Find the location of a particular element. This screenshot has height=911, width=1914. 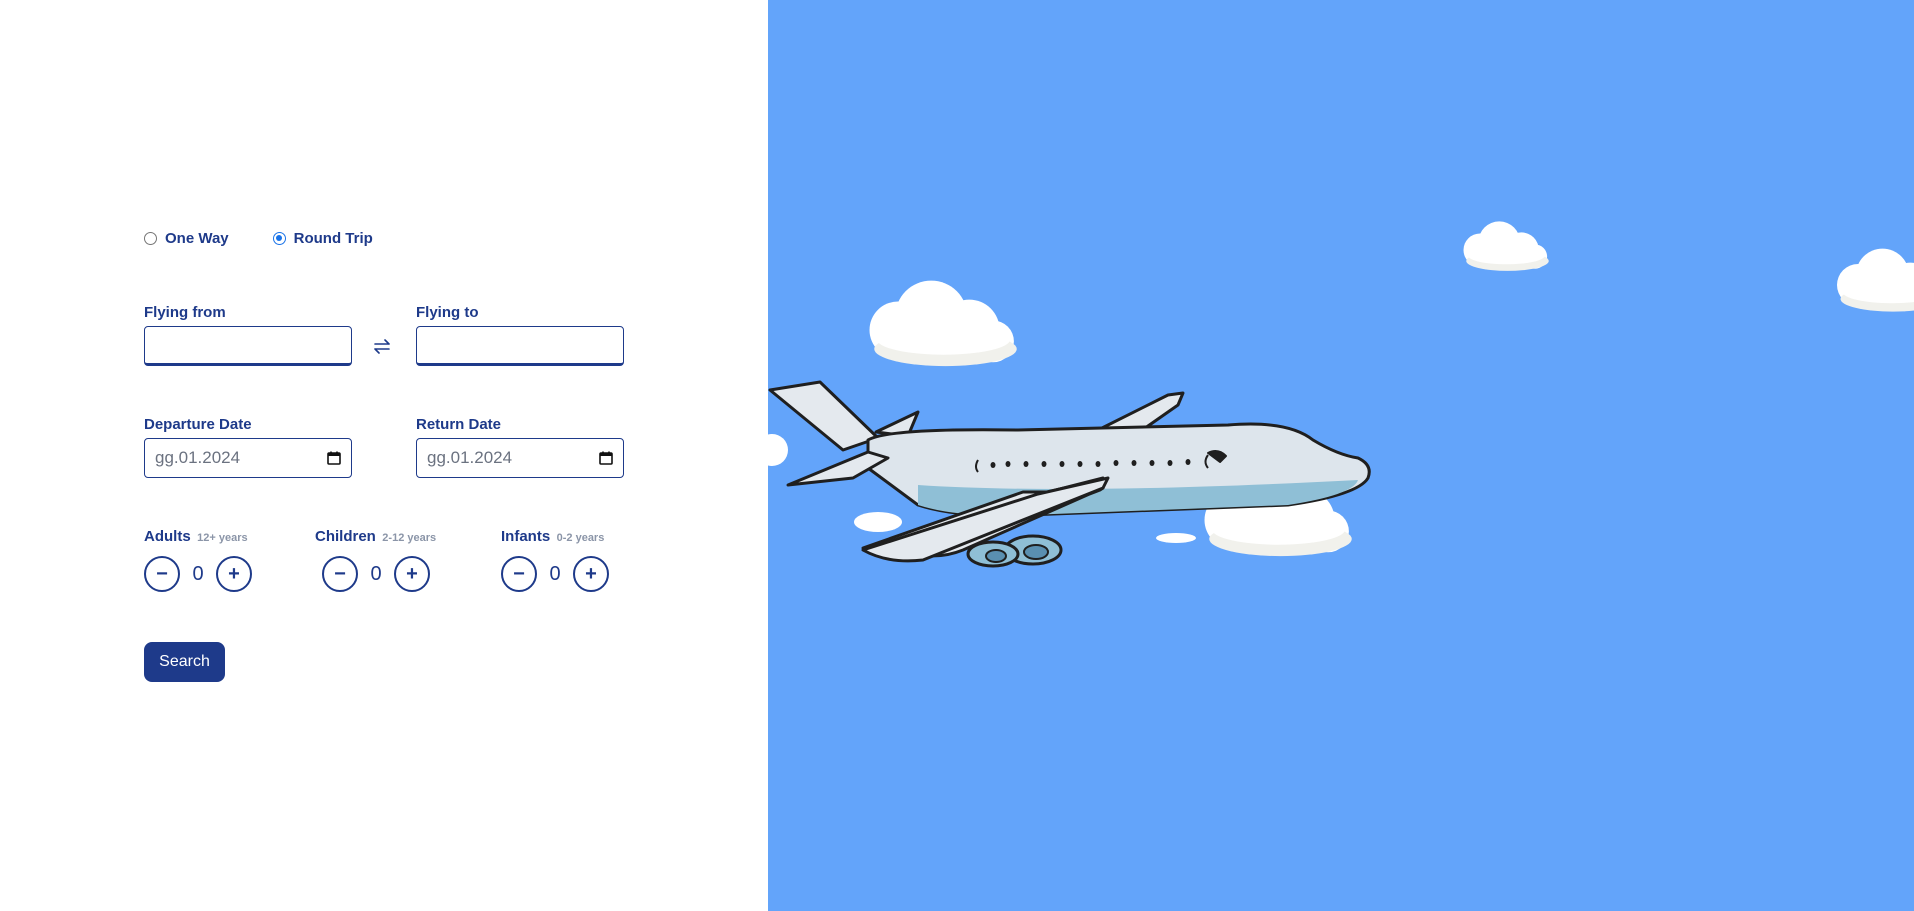

return-date-label: Return Date is located at coordinates (459, 424).